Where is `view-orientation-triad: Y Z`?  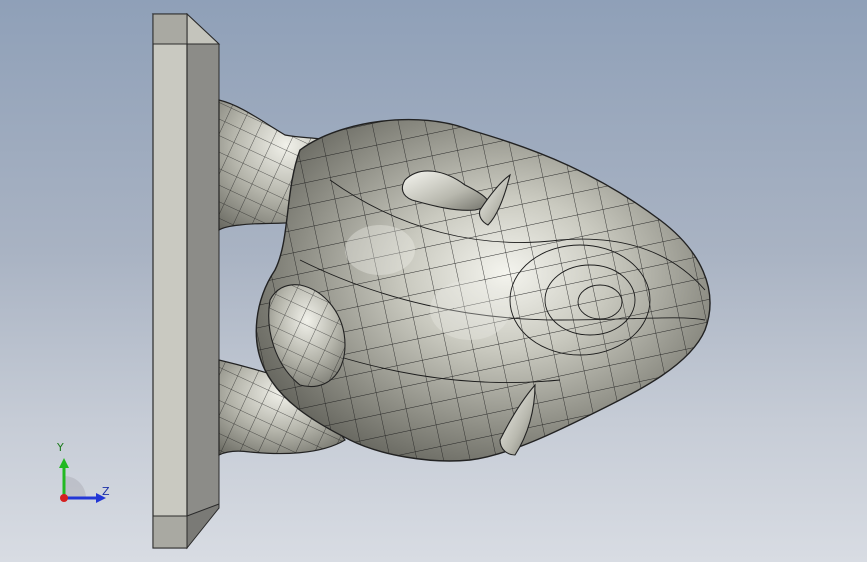 view-orientation-triad: Y Z is located at coordinates (85, 476).